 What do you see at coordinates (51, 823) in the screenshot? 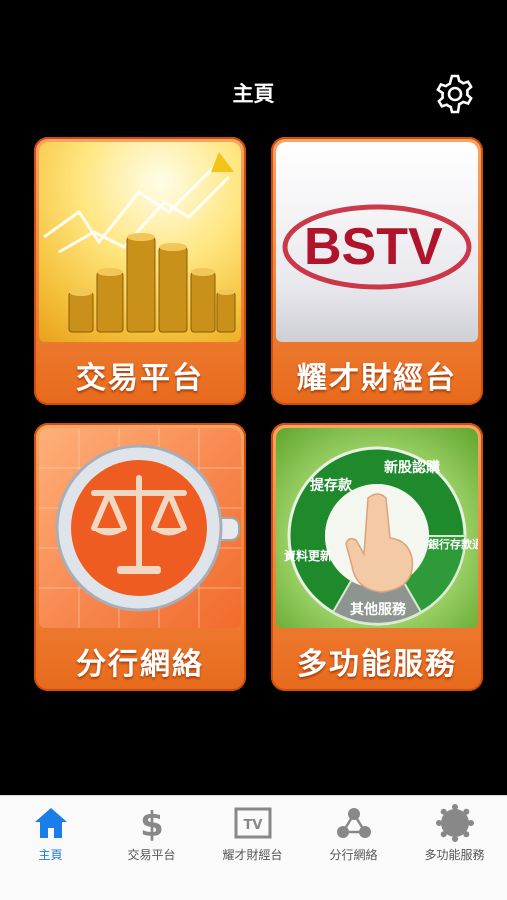
I see `home-icon` at bounding box center [51, 823].